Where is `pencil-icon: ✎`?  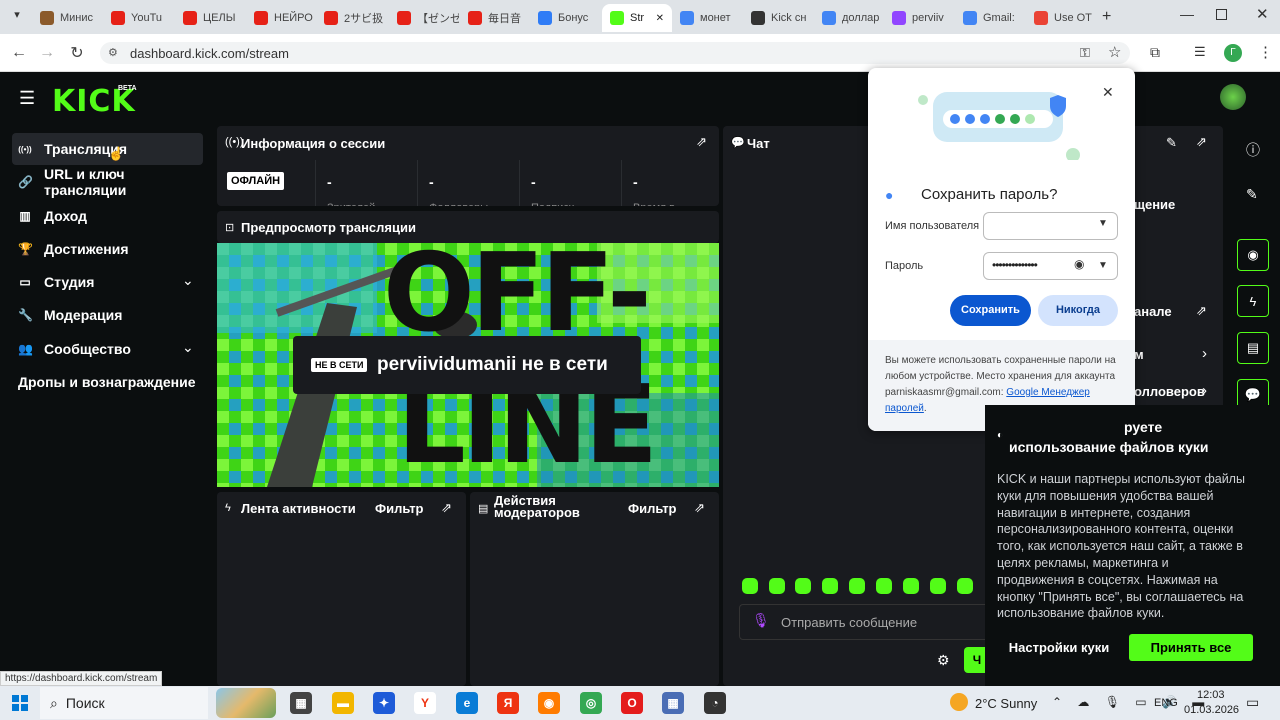
pencil-icon: ✎ is located at coordinates (1171, 143).